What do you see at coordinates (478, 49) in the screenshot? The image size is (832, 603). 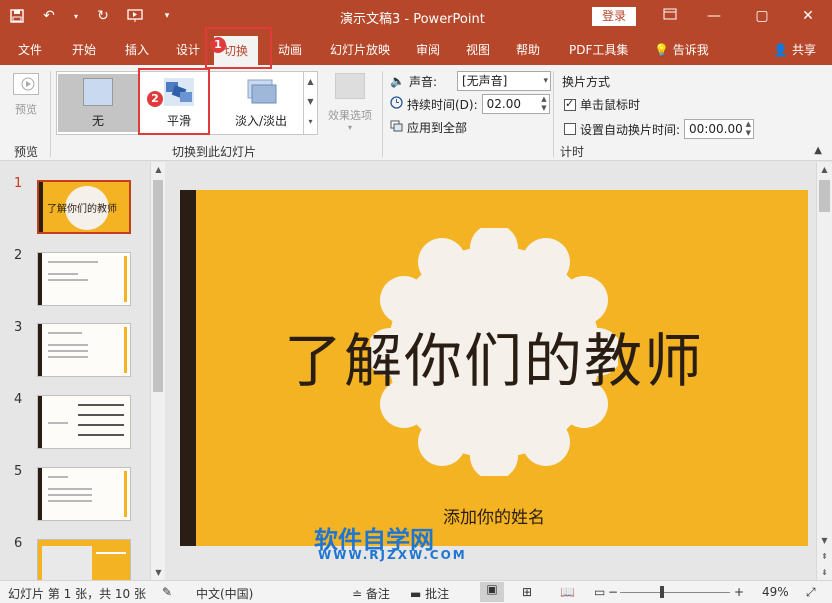 I see `tab-view: 视图` at bounding box center [478, 49].